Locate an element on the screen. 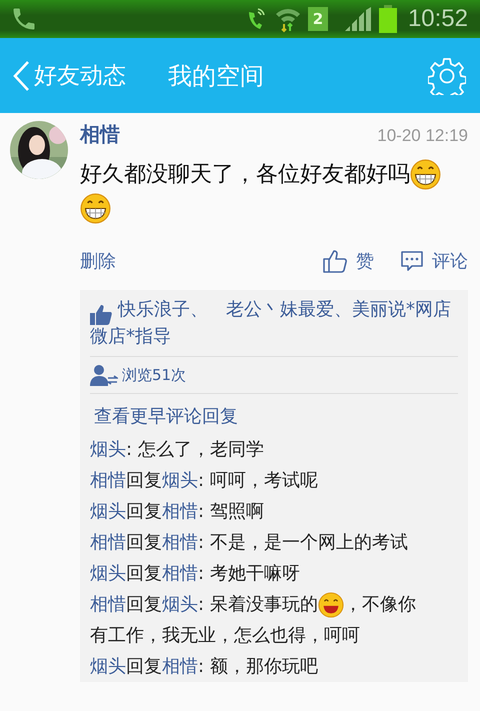 This screenshot has width=480, height=711. settings-icon is located at coordinates (447, 75).